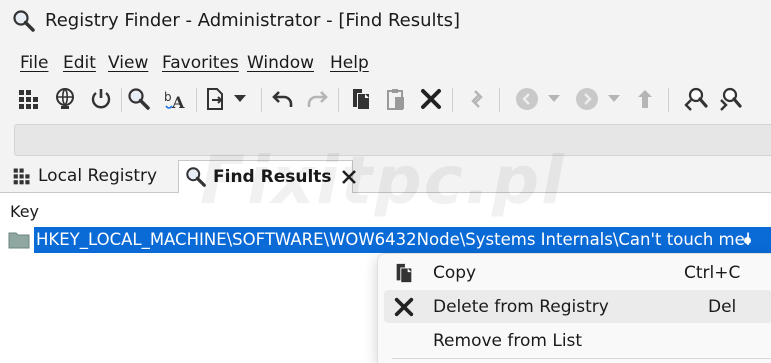  What do you see at coordinates (128, 63) in the screenshot?
I see `menu-view: View` at bounding box center [128, 63].